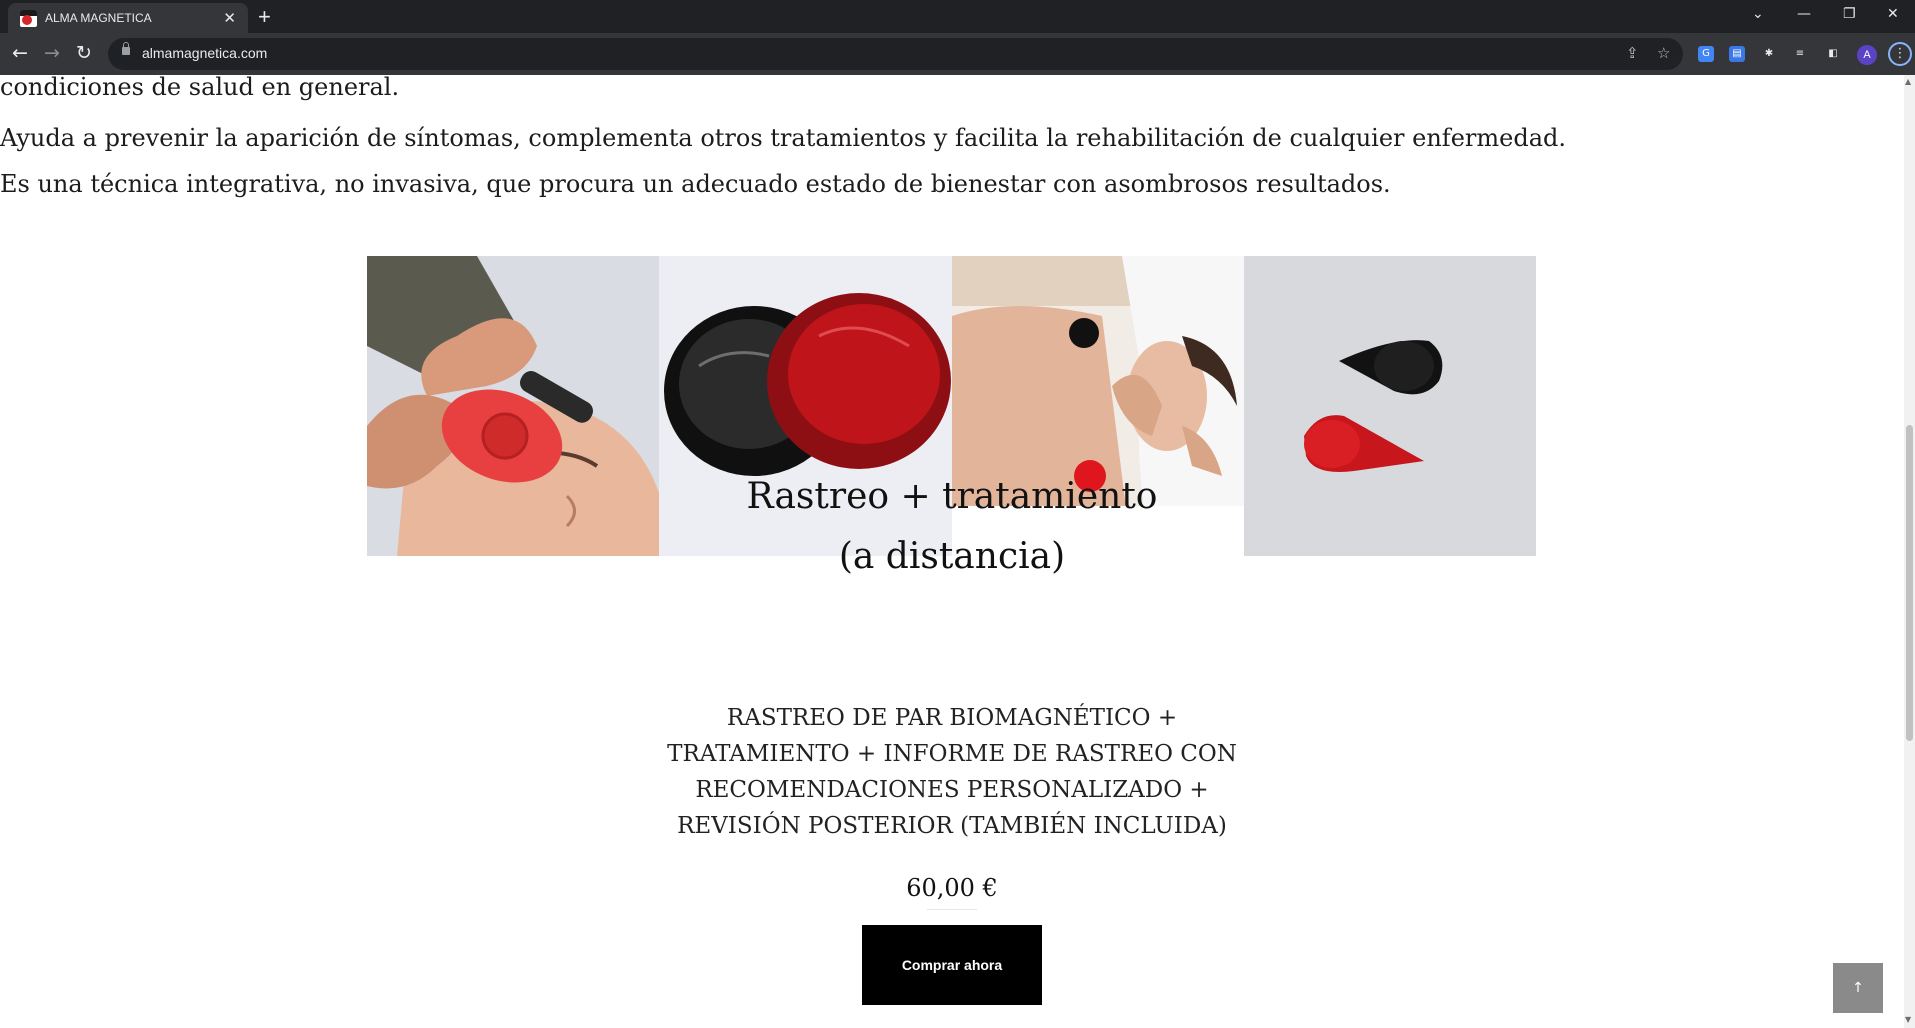 This screenshot has width=1915, height=1028. I want to click on document-extension-icon: ▤, so click(1737, 54).